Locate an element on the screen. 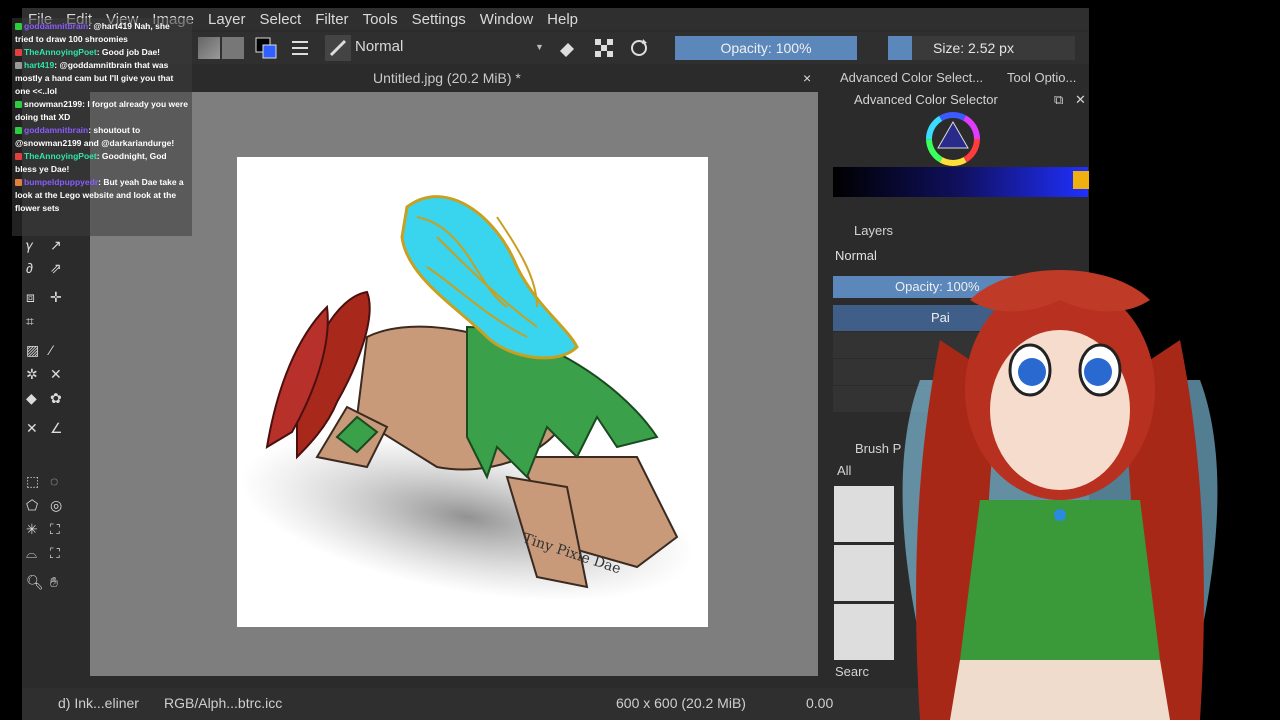 The image size is (1280, 720). size-slider-fill is located at coordinates (900, 48).